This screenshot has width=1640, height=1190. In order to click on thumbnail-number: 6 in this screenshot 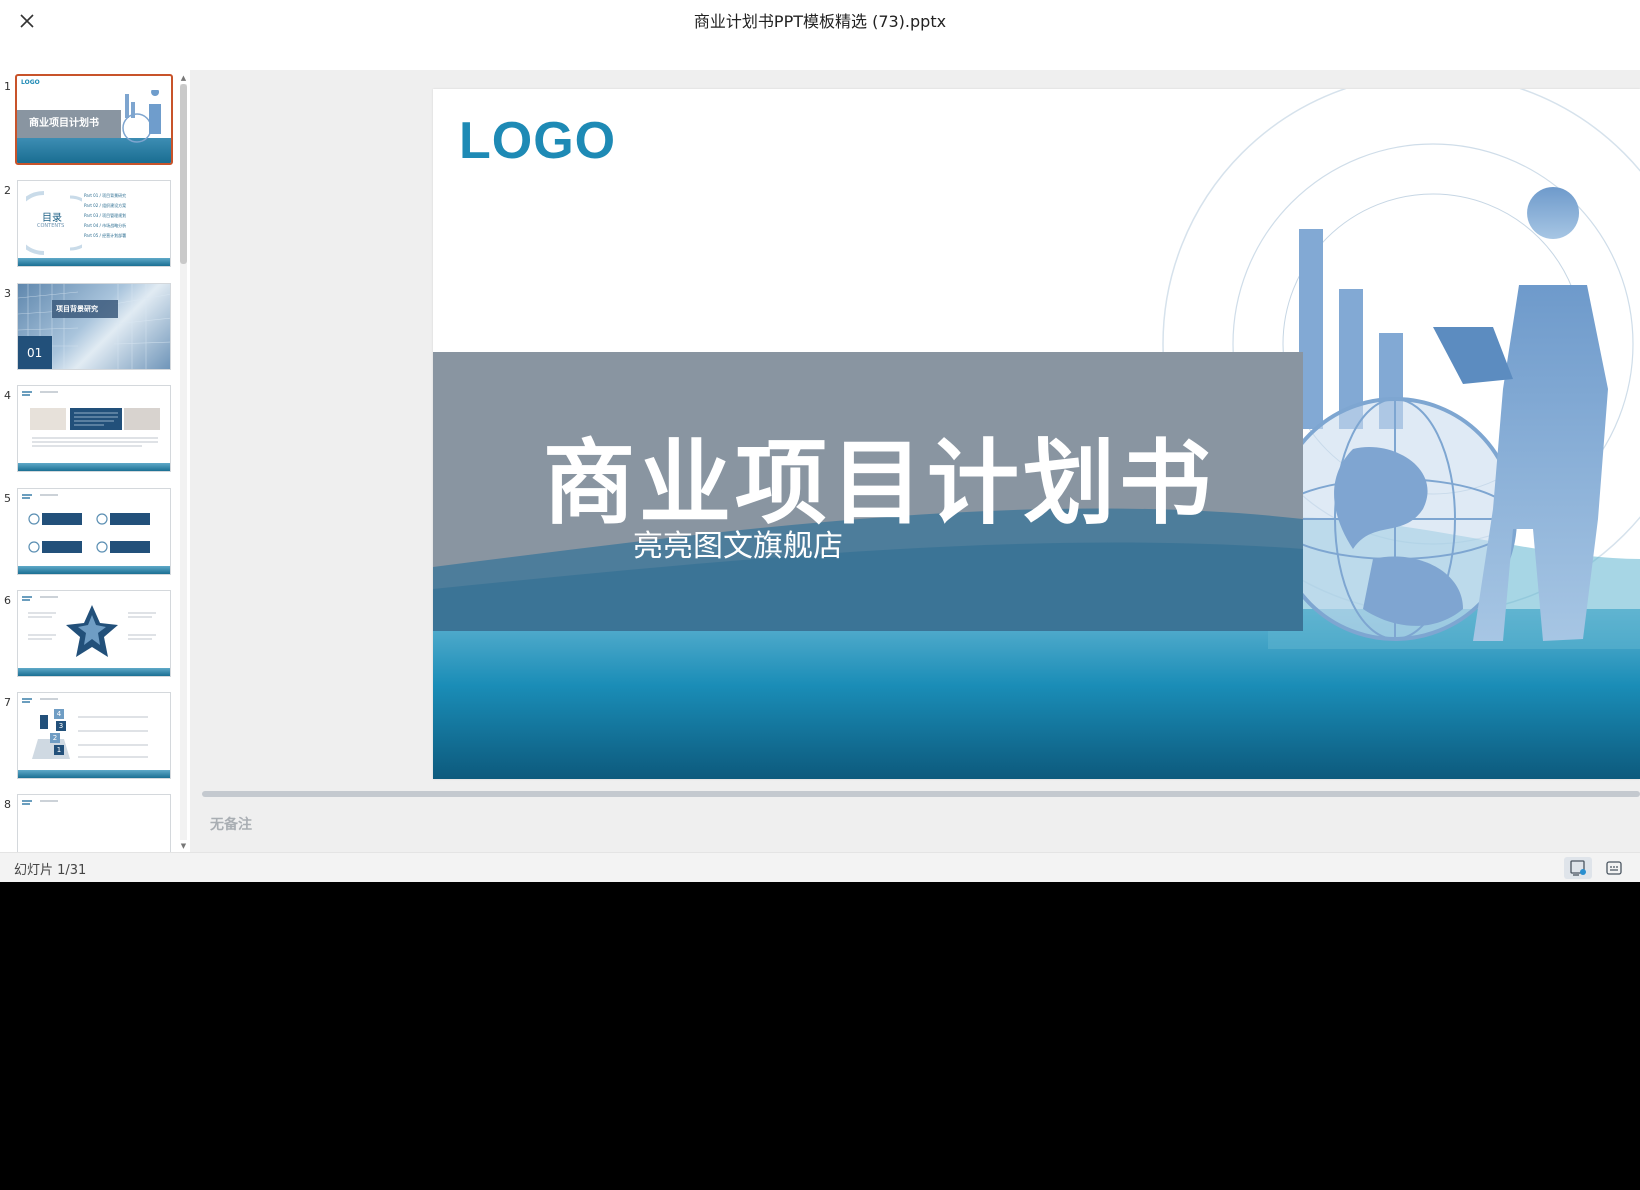, I will do `click(7, 600)`.